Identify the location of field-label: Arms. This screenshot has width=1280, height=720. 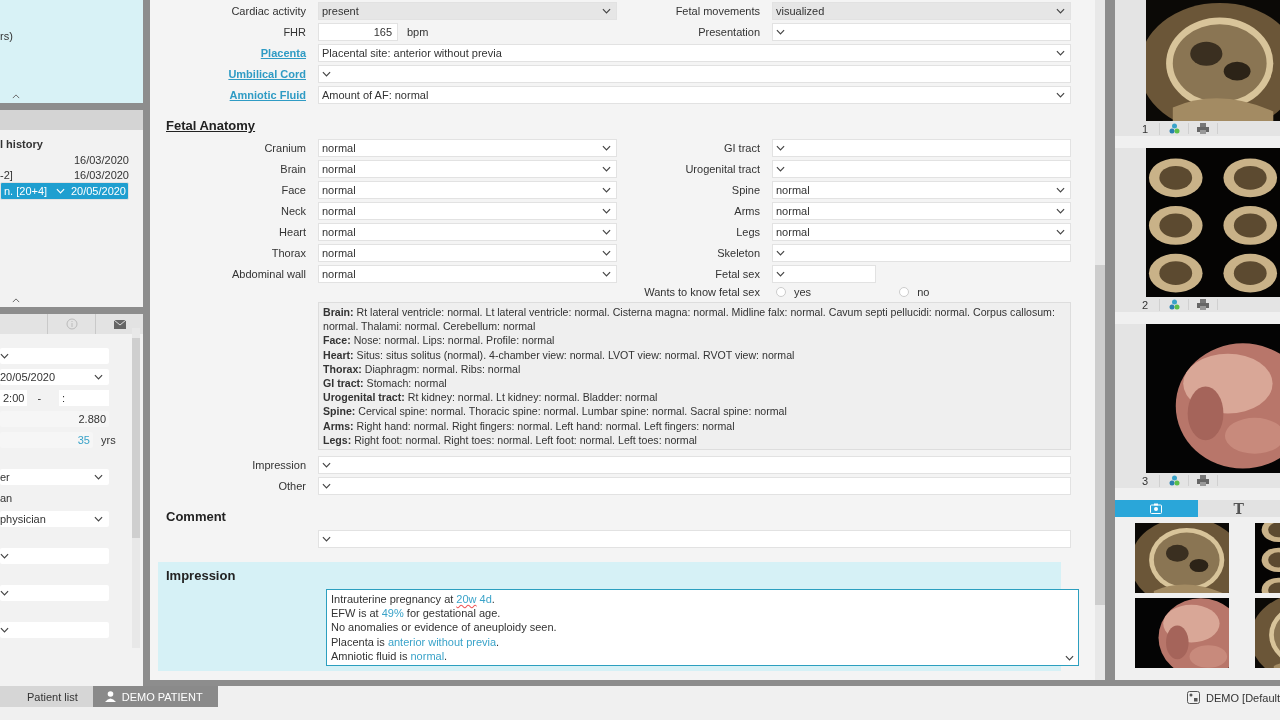
(746, 211).